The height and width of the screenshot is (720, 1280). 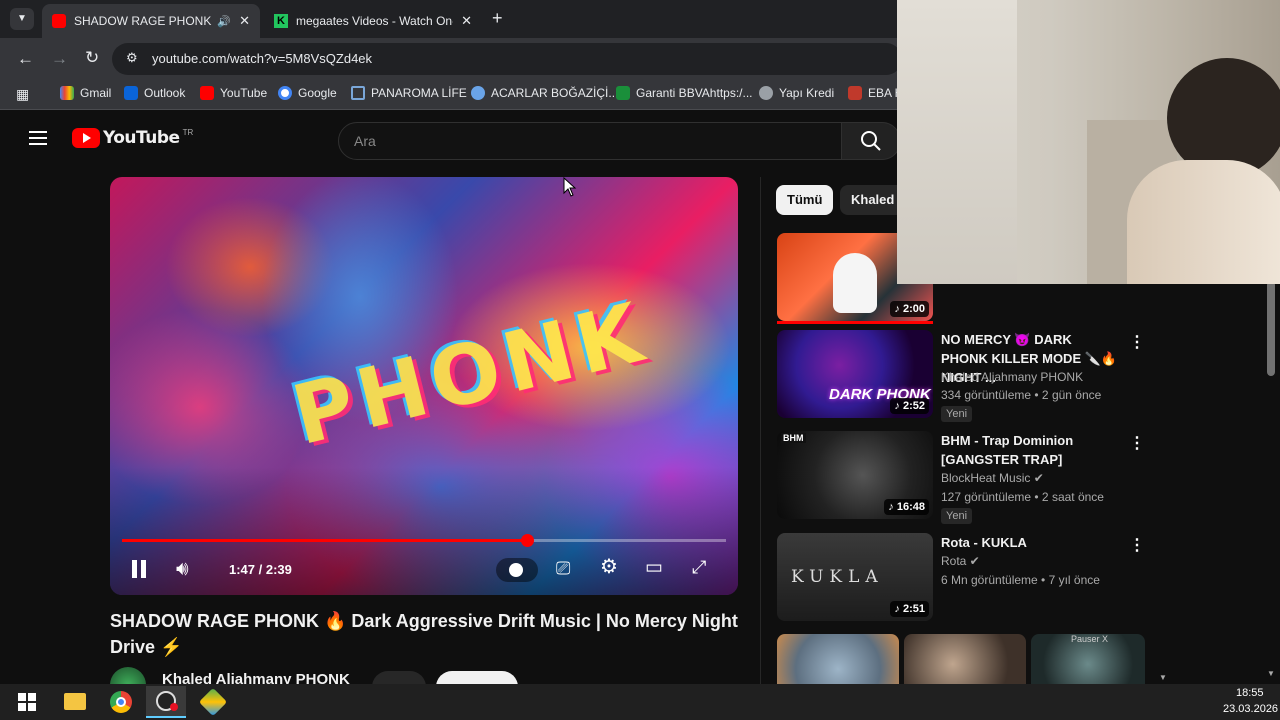 I want to click on site-info-icon: ⚙, so click(x=132, y=58).